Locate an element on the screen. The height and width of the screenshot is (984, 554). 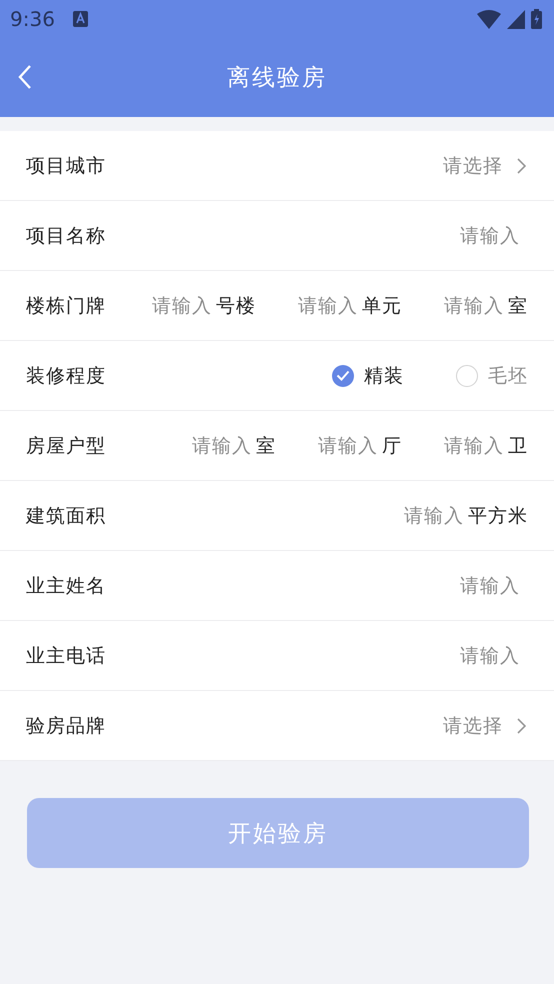
field-label: 房屋户型 is located at coordinates (66, 446).